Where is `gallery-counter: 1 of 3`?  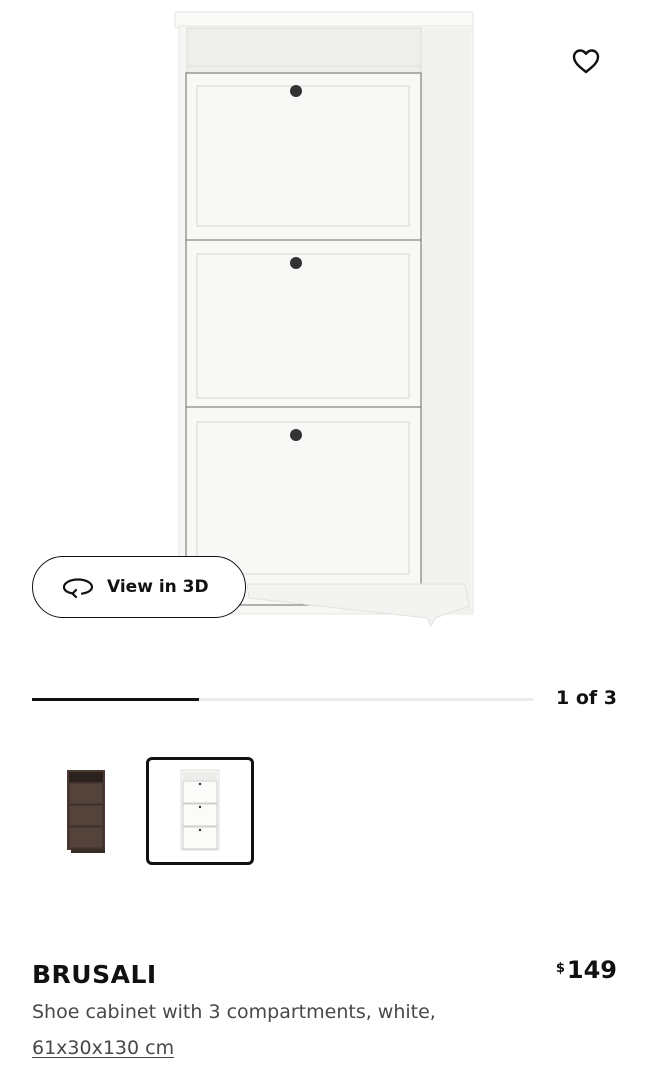 gallery-counter: 1 of 3 is located at coordinates (586, 698).